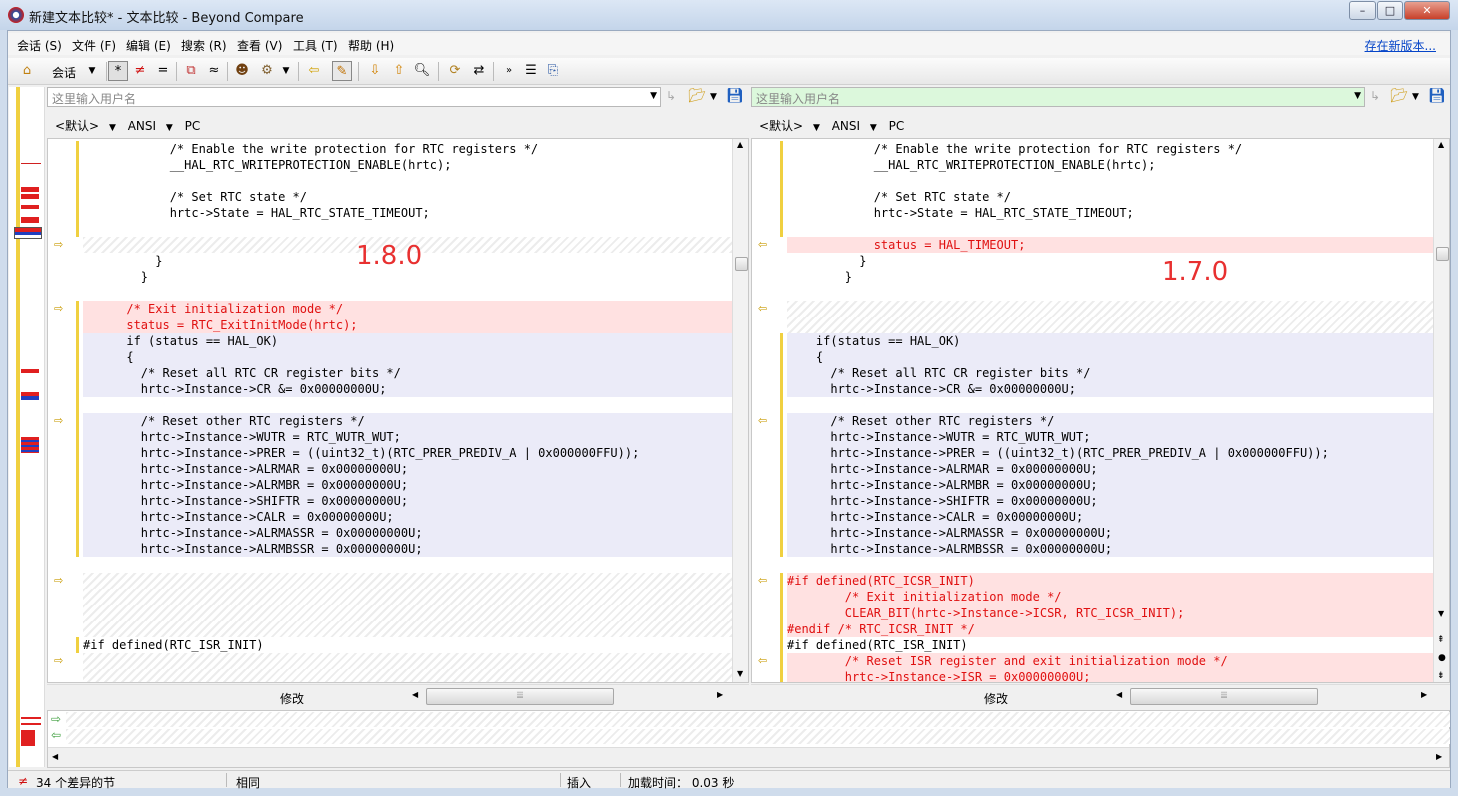 This screenshot has height=796, width=1458. Describe the element at coordinates (1094, 373) in the screenshot. I see `code-line: /* Reset all RTC CR register bits */` at that location.